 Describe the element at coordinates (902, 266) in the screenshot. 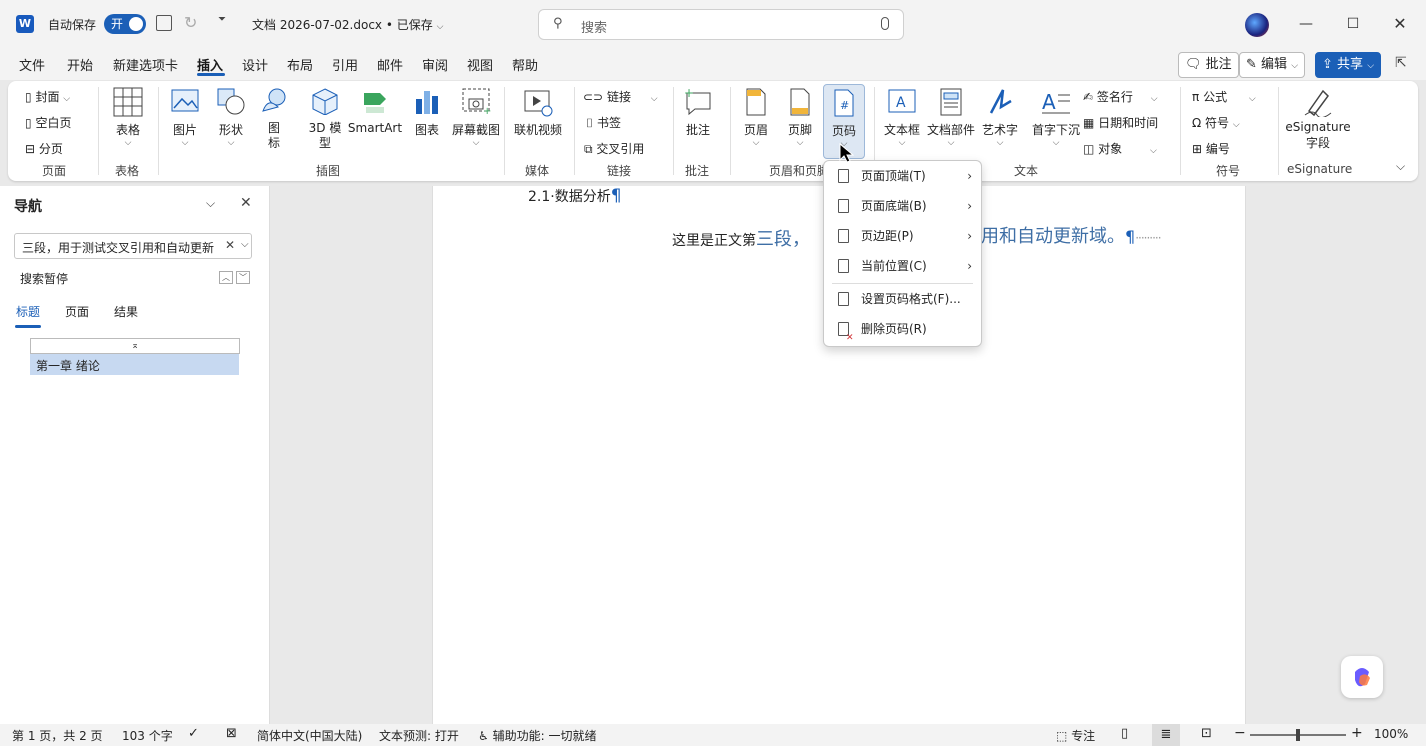

I see `menu-item-current-position: 当前位置(C) ›` at that location.